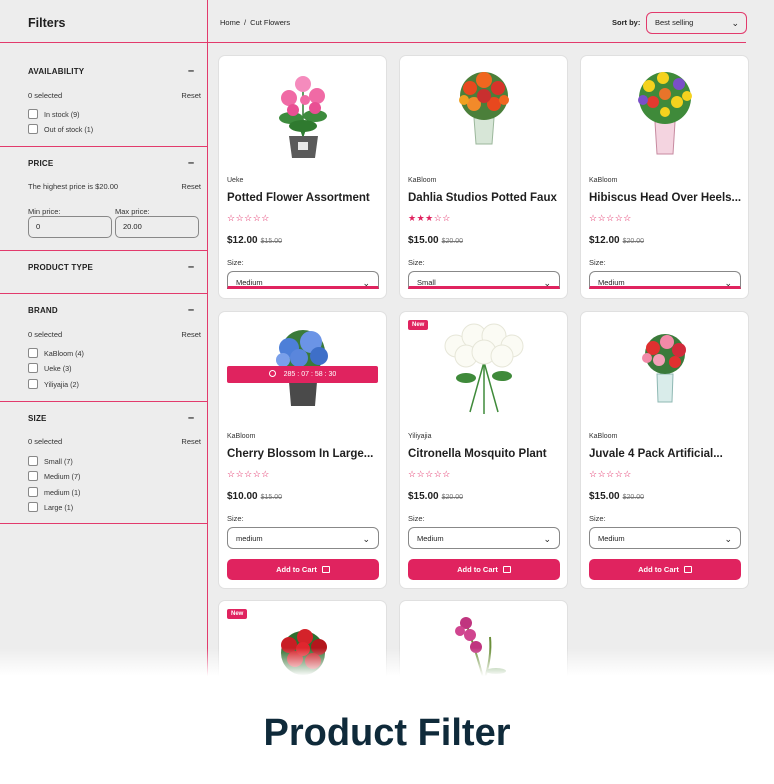  What do you see at coordinates (191, 310) in the screenshot?
I see `brand-collapse-icon: –` at bounding box center [191, 310].